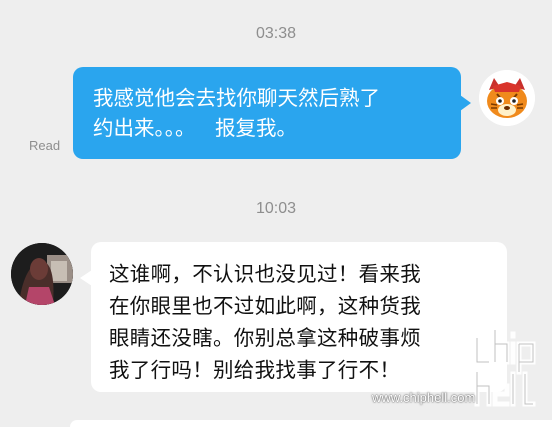 This screenshot has width=552, height=427. I want to click on timestamp-1: 03:38, so click(276, 33).